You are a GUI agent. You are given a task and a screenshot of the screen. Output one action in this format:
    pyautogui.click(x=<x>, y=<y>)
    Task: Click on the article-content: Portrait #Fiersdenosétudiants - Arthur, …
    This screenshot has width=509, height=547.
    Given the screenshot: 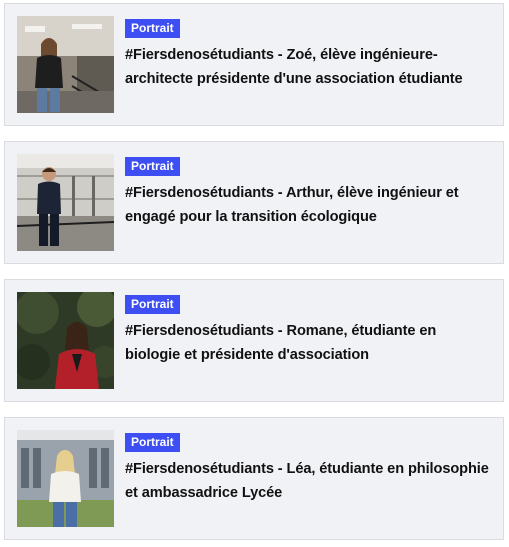 What is the action you would take?
    pyautogui.click(x=309, y=193)
    